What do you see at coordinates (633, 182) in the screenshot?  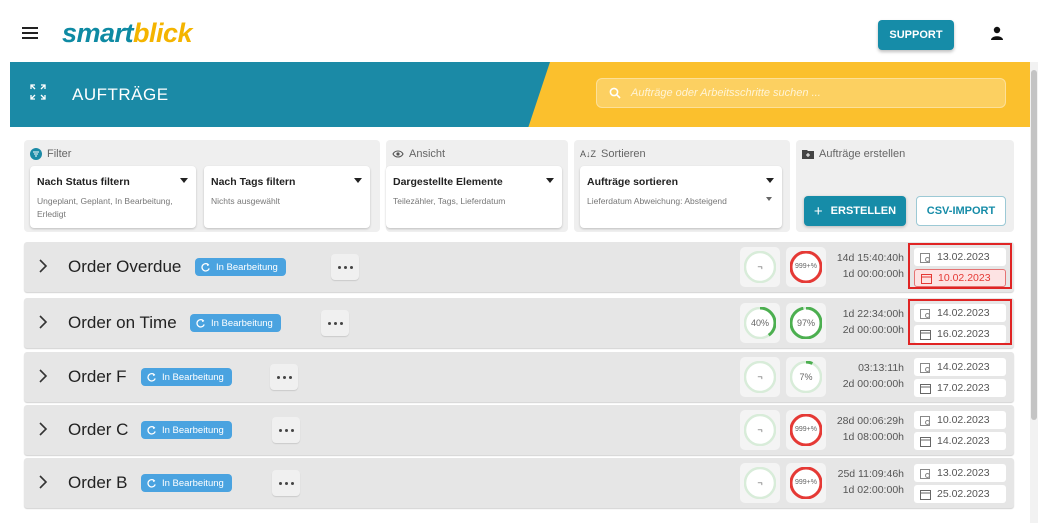 I see `sort-label: Aufträge sortieren` at bounding box center [633, 182].